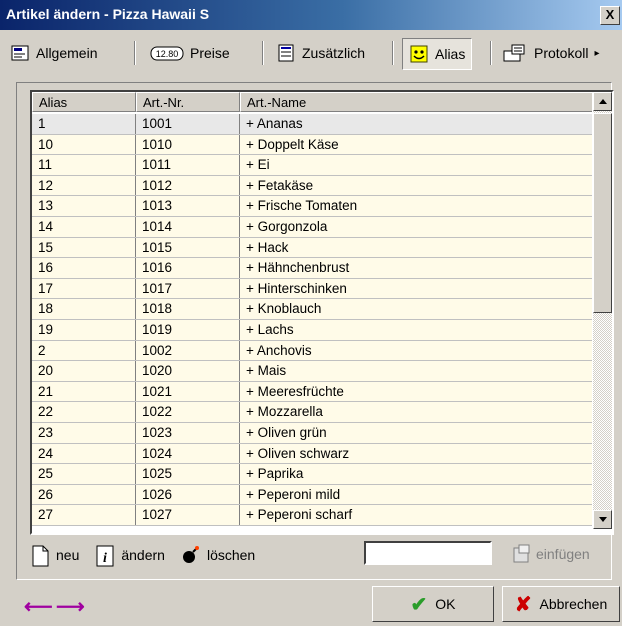 This screenshot has width=622, height=626. I want to click on table-cell-alias: 20, so click(84, 371).